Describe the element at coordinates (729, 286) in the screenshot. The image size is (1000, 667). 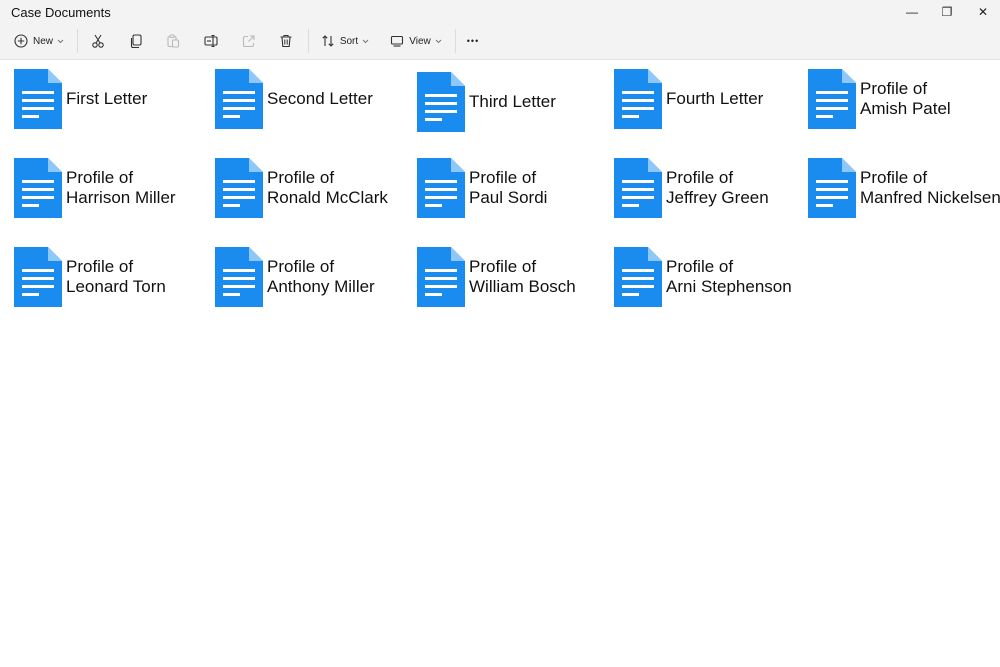
I see `file-name-line-2: Arni Stephenson` at that location.